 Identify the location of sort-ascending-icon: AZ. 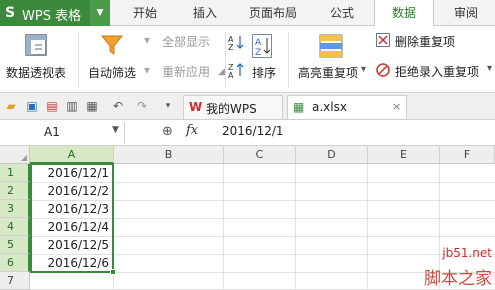
(236, 43).